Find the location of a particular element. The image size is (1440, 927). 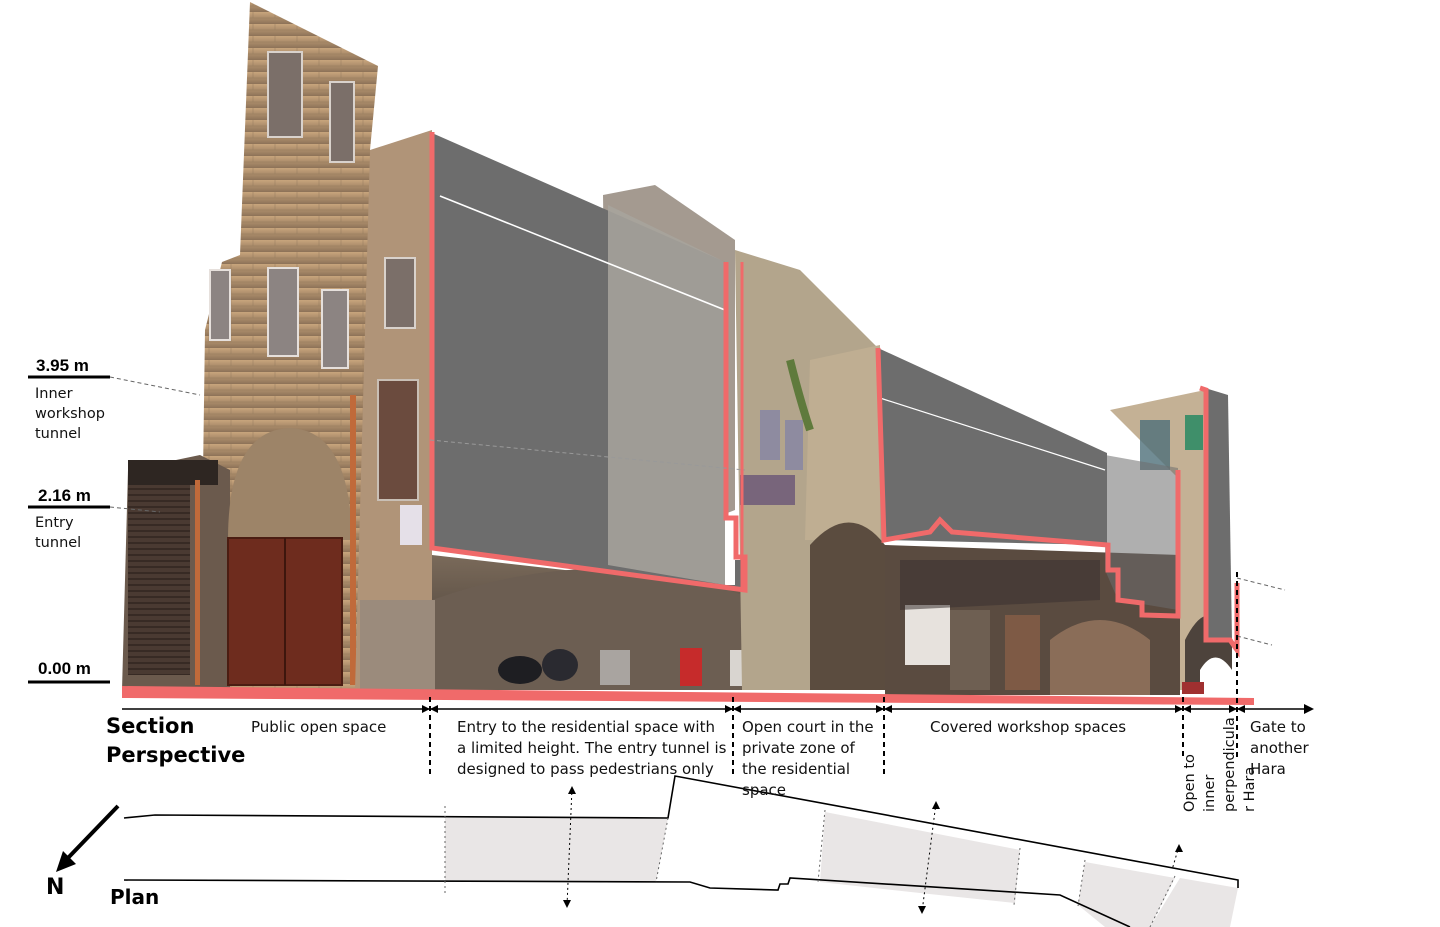

rolling-shutter is located at coordinates (159, 580).